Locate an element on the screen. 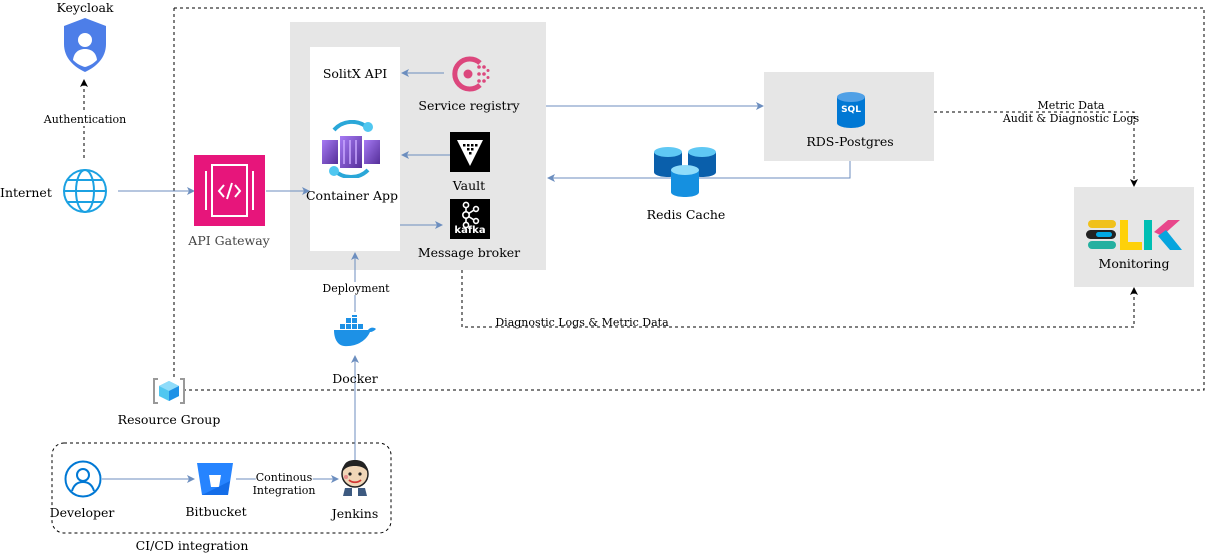 The width and height of the screenshot is (1206, 559). consul-icon is located at coordinates (471, 74).